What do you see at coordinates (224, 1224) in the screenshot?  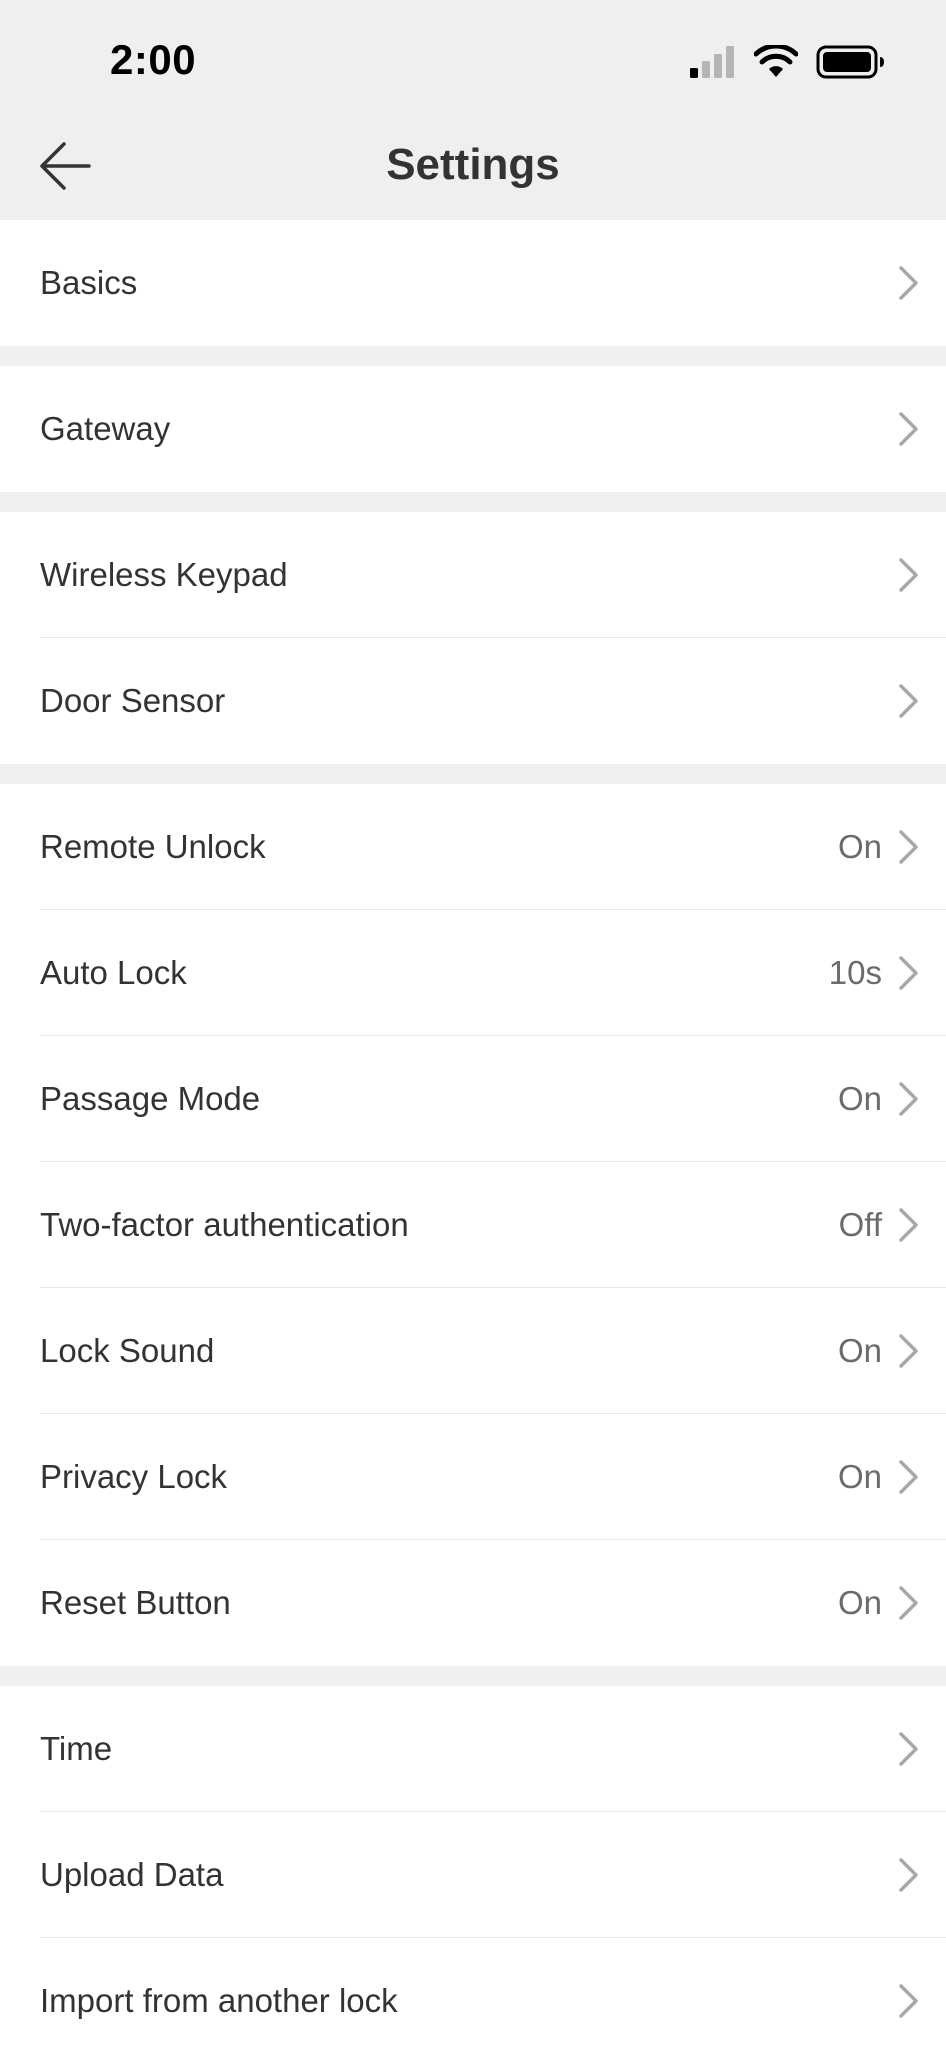 I see `row-label: Two-factor authentication` at bounding box center [224, 1224].